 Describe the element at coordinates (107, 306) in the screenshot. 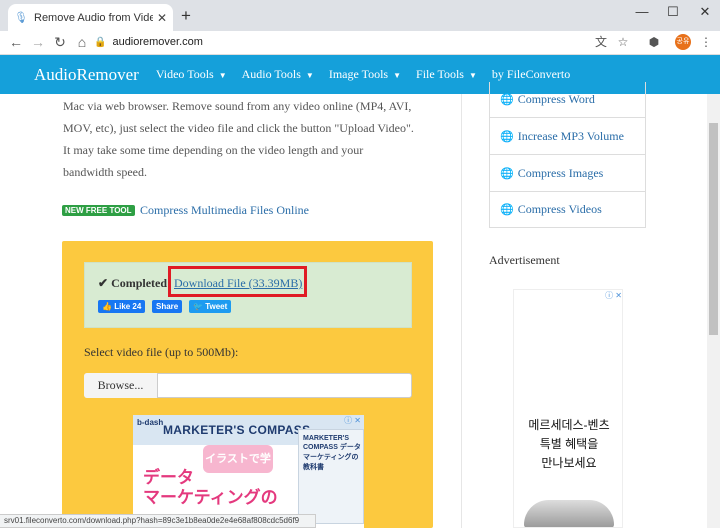

I see `thumbs-up-icon: 👍` at that location.